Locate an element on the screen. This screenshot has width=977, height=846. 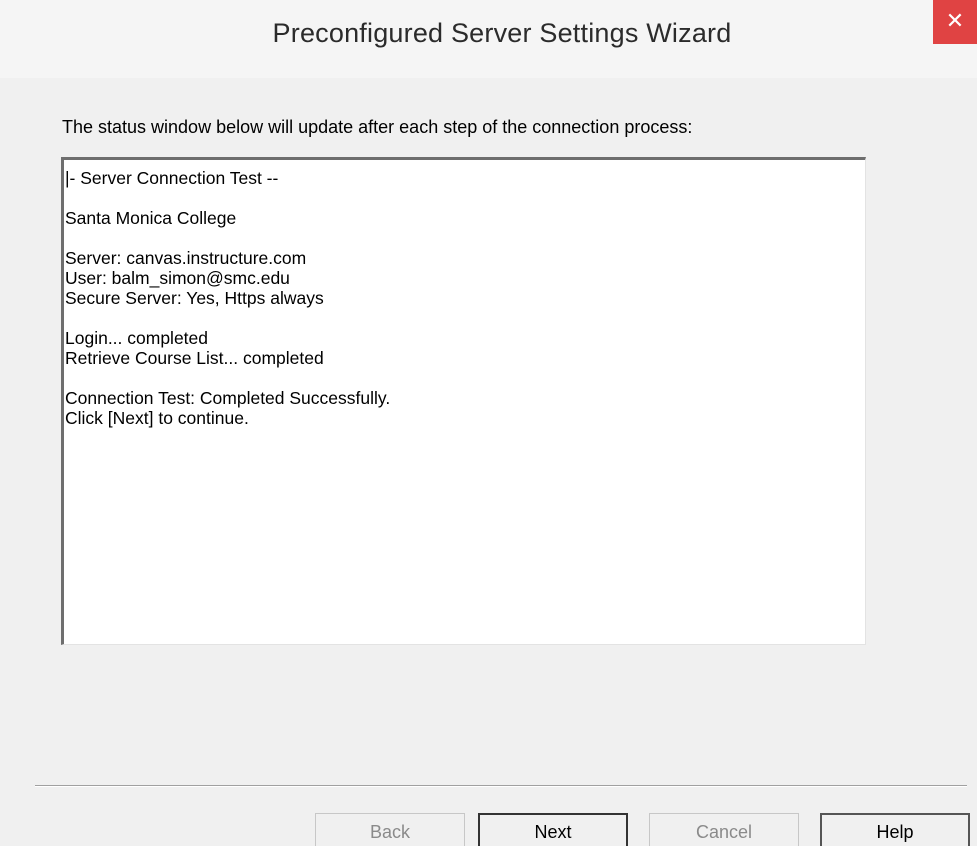
cancel-button: Cancel is located at coordinates (724, 829).